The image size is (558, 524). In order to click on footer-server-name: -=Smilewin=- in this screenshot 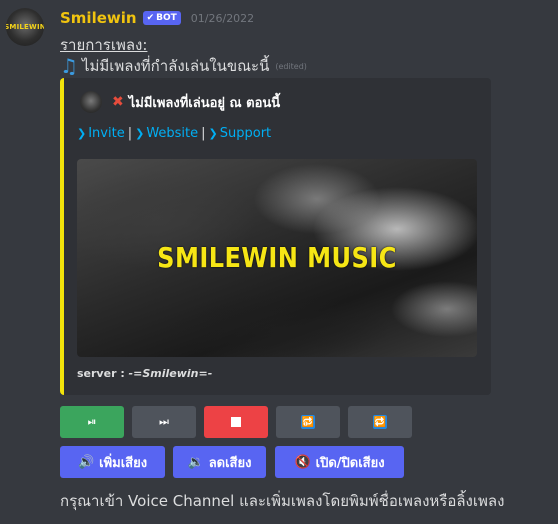, I will do `click(170, 373)`.